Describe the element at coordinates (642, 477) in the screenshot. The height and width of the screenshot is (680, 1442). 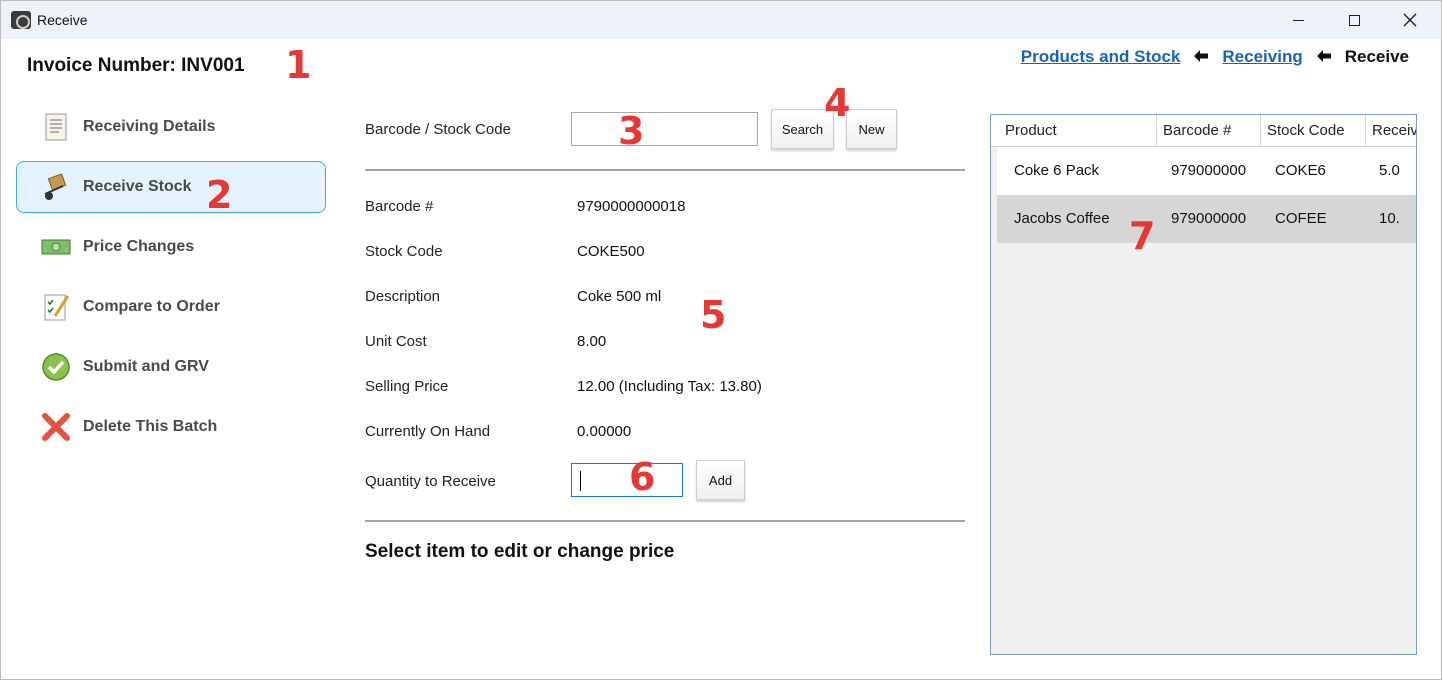
I see `annotation-6: 6` at that location.